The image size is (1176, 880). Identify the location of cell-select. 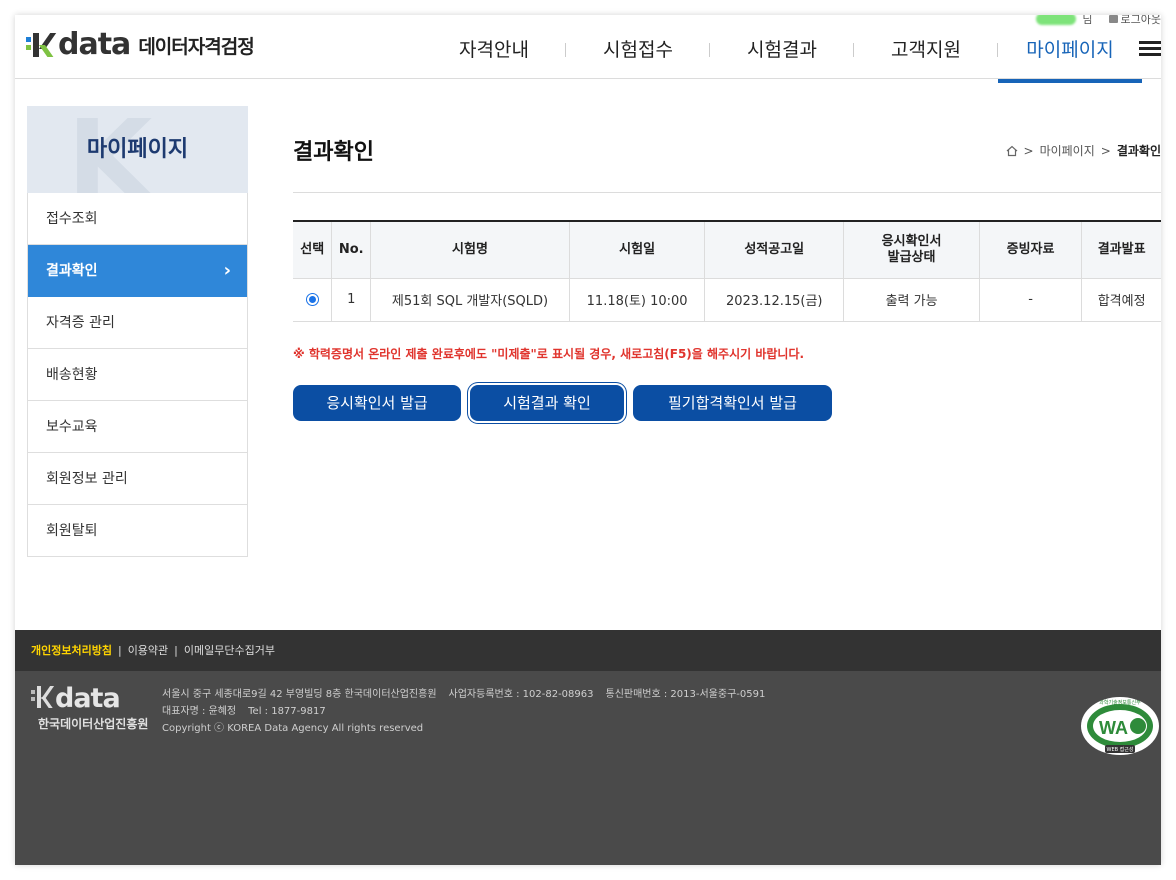
(313, 299).